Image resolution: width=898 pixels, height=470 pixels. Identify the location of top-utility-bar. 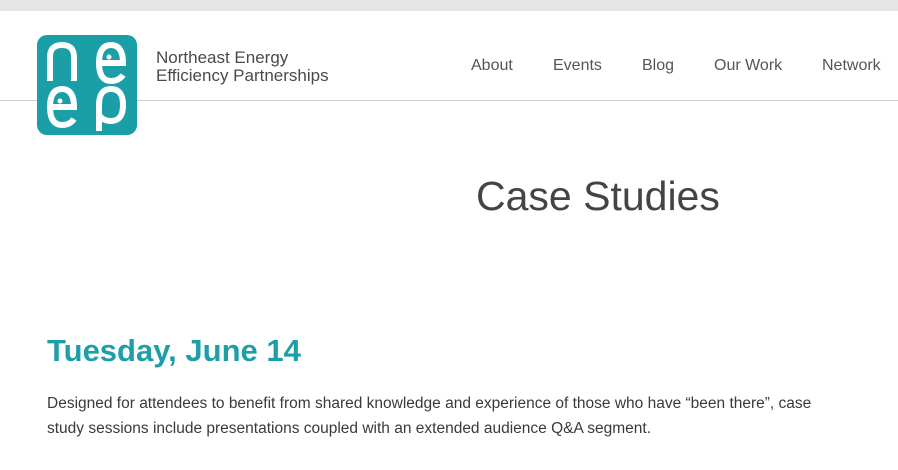
(449, 5).